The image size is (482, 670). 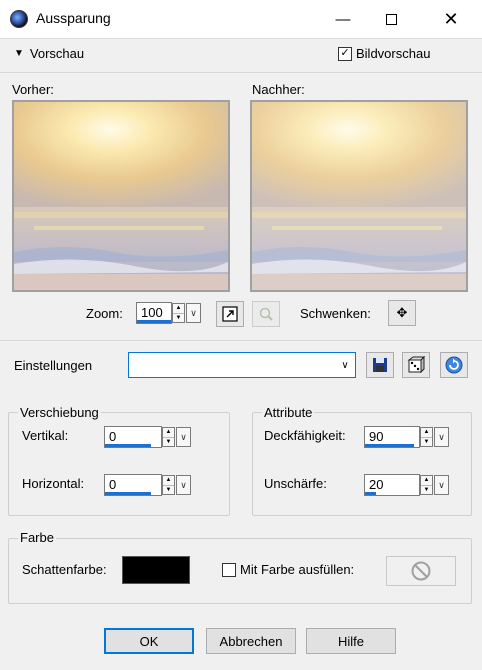 What do you see at coordinates (64, 569) in the screenshot?
I see `shadow-color-label: Schattenfarbe:` at bounding box center [64, 569].